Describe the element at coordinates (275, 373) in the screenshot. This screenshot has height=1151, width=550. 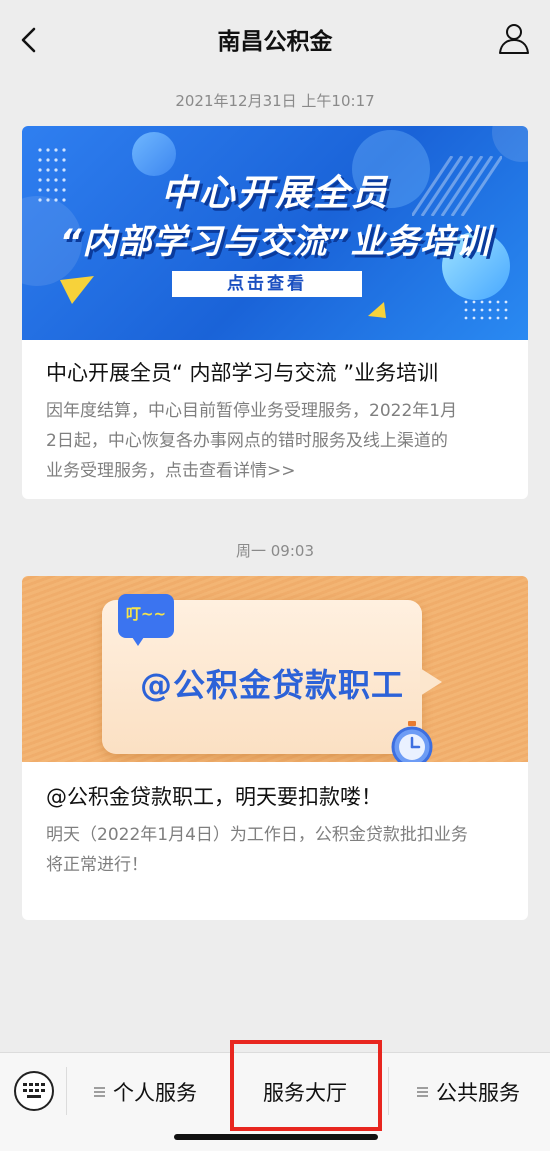
I see `article-title: 中心开展全员“ 内部学习与交流 ”业务培训` at that location.